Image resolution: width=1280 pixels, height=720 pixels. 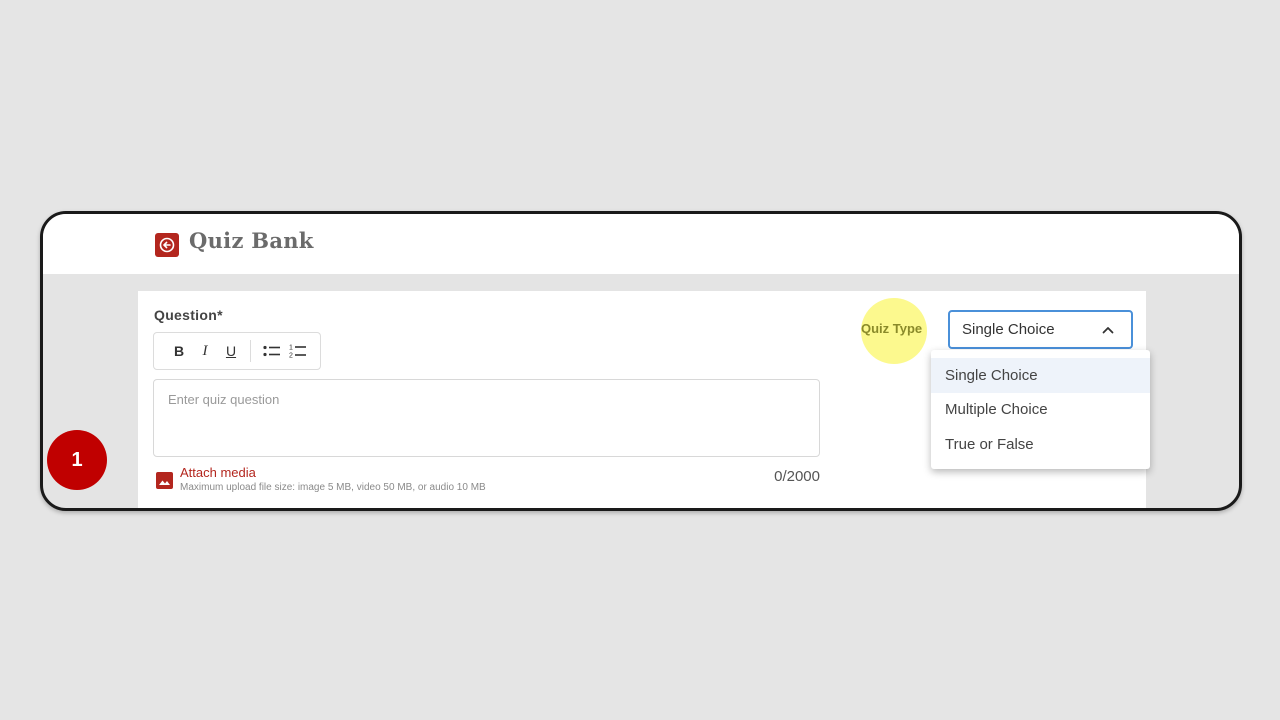 I want to click on svg-text: 1, so click(x=291, y=348).